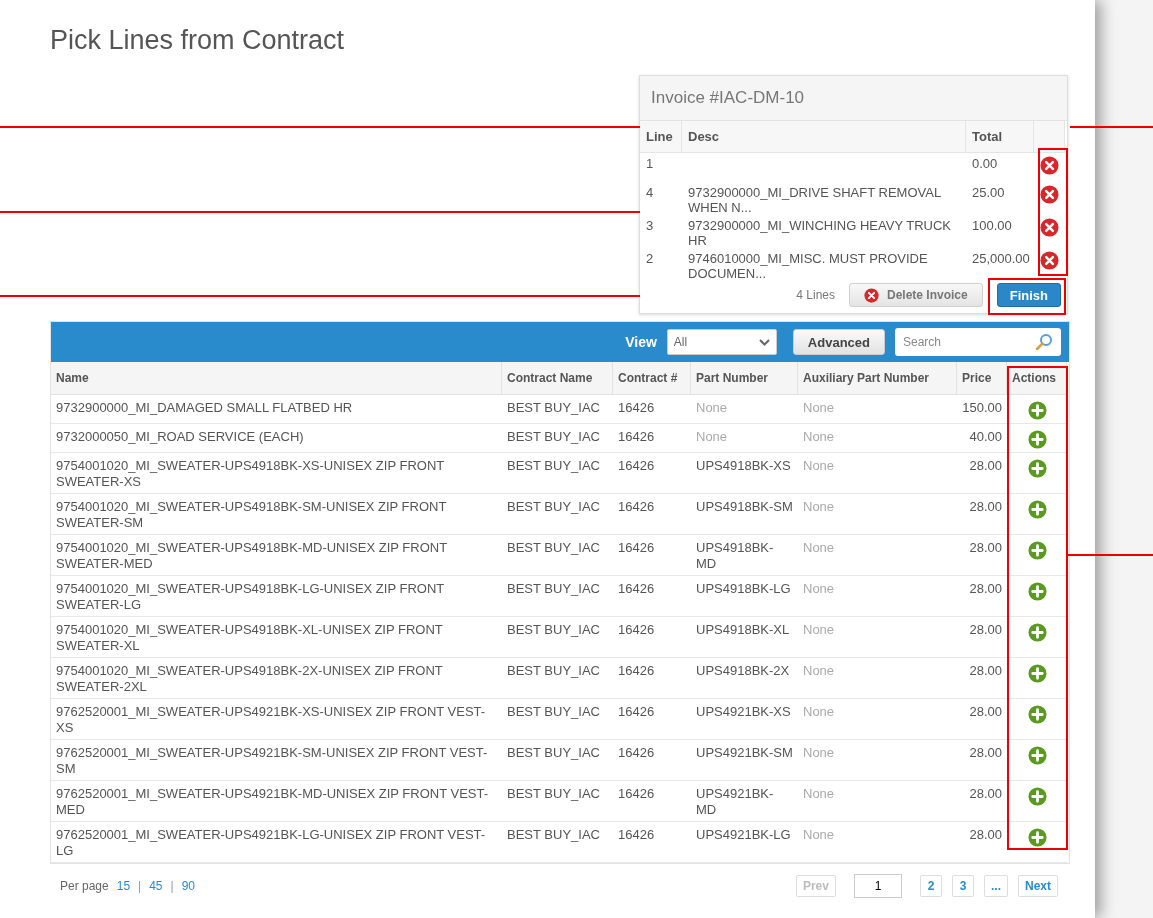  I want to click on finish-button: Finish, so click(1028, 295).